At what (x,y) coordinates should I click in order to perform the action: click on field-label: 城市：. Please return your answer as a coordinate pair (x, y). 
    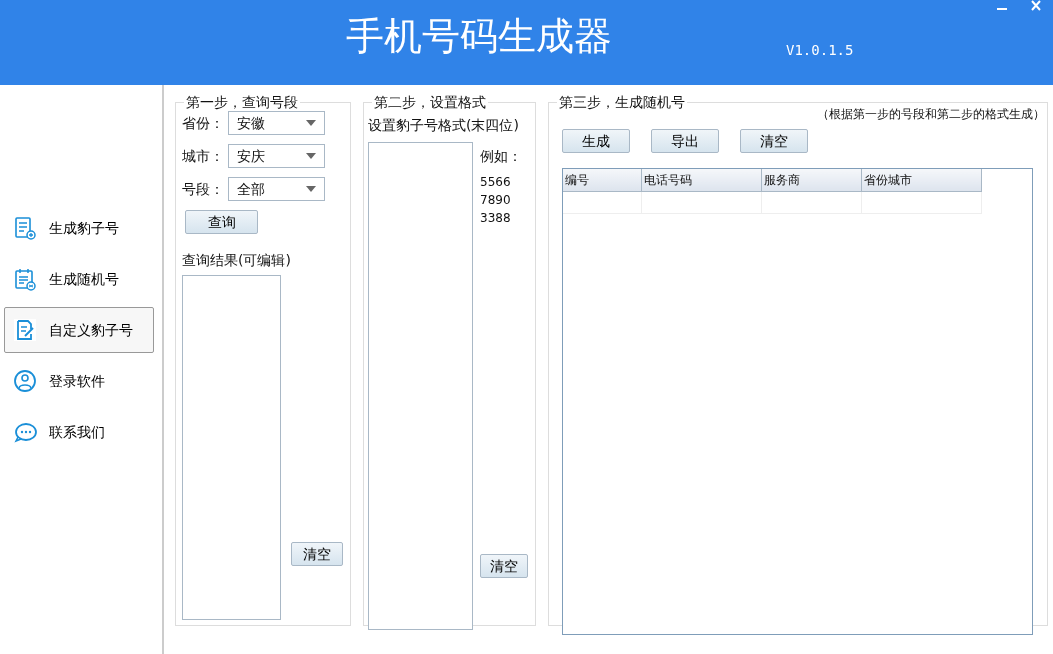
    Looking at the image, I should click on (203, 156).